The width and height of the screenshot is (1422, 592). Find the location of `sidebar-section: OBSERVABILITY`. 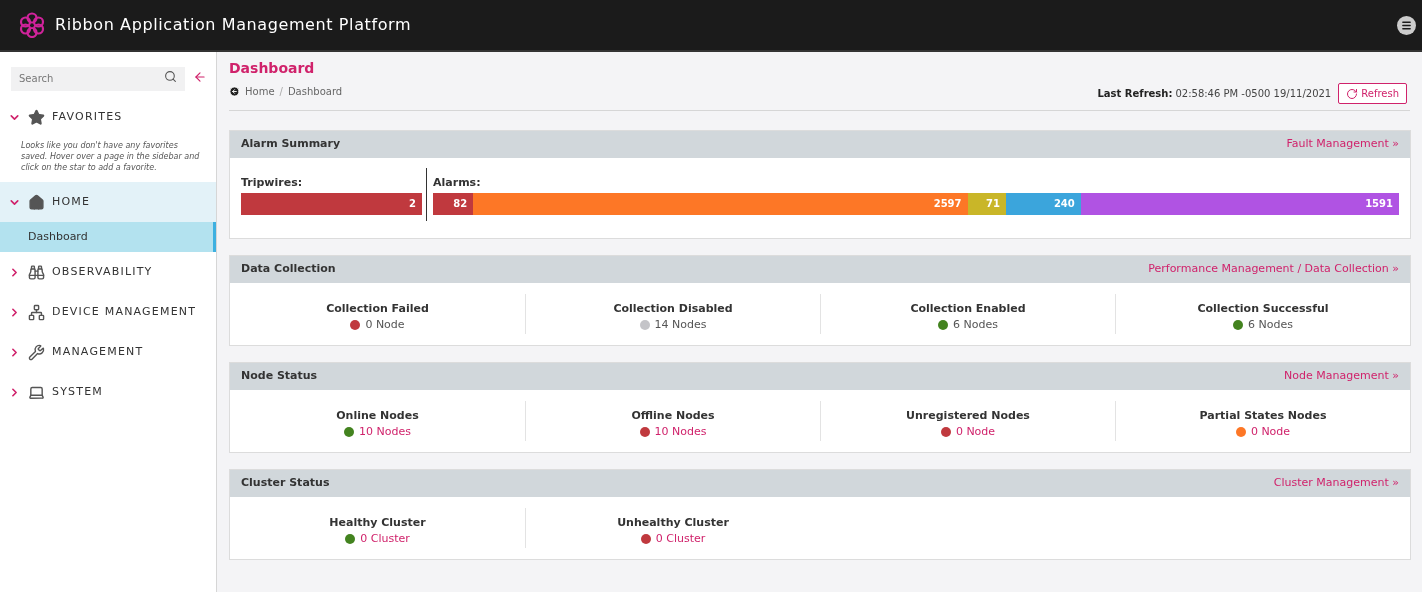

sidebar-section: OBSERVABILITY is located at coordinates (108, 272).